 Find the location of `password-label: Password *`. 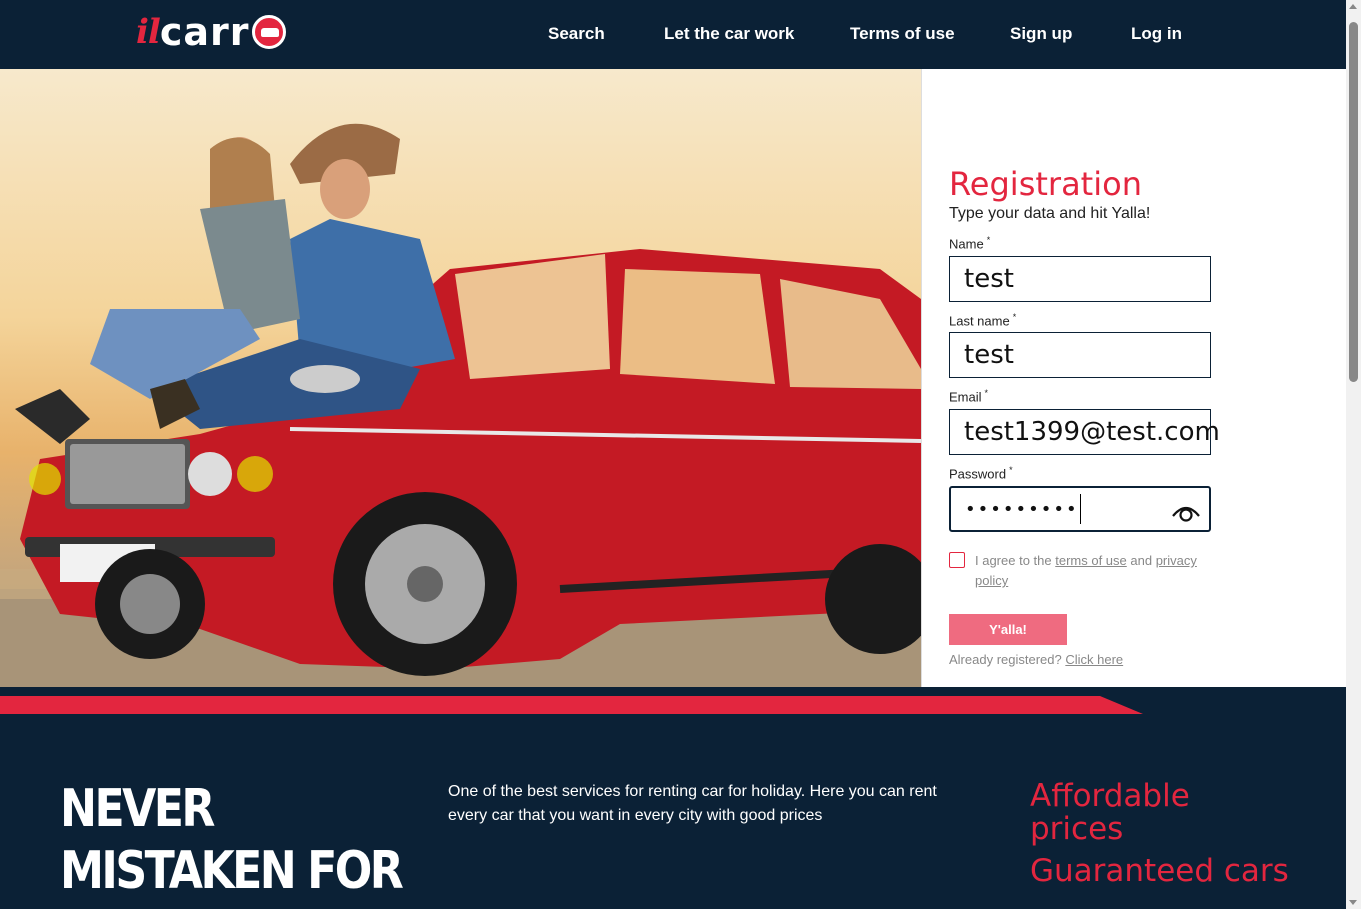

password-label: Password * is located at coordinates (981, 473).